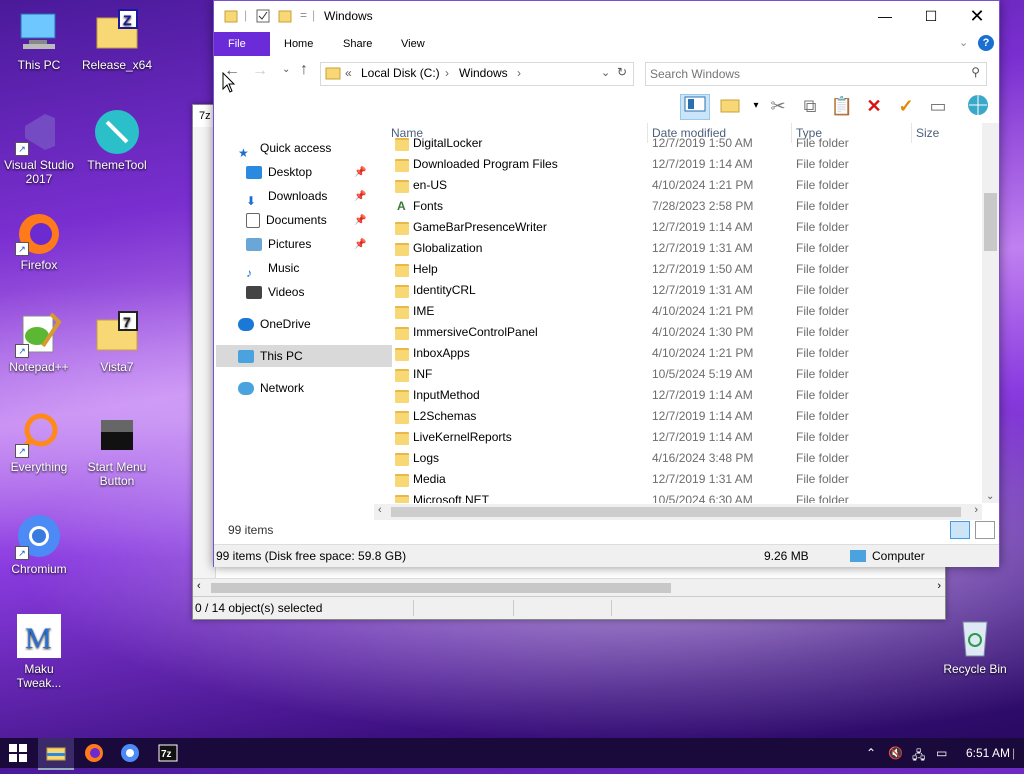 The width and height of the screenshot is (1024, 774). Describe the element at coordinates (938, 106) in the screenshot. I see `properties-icon: ▭` at that location.